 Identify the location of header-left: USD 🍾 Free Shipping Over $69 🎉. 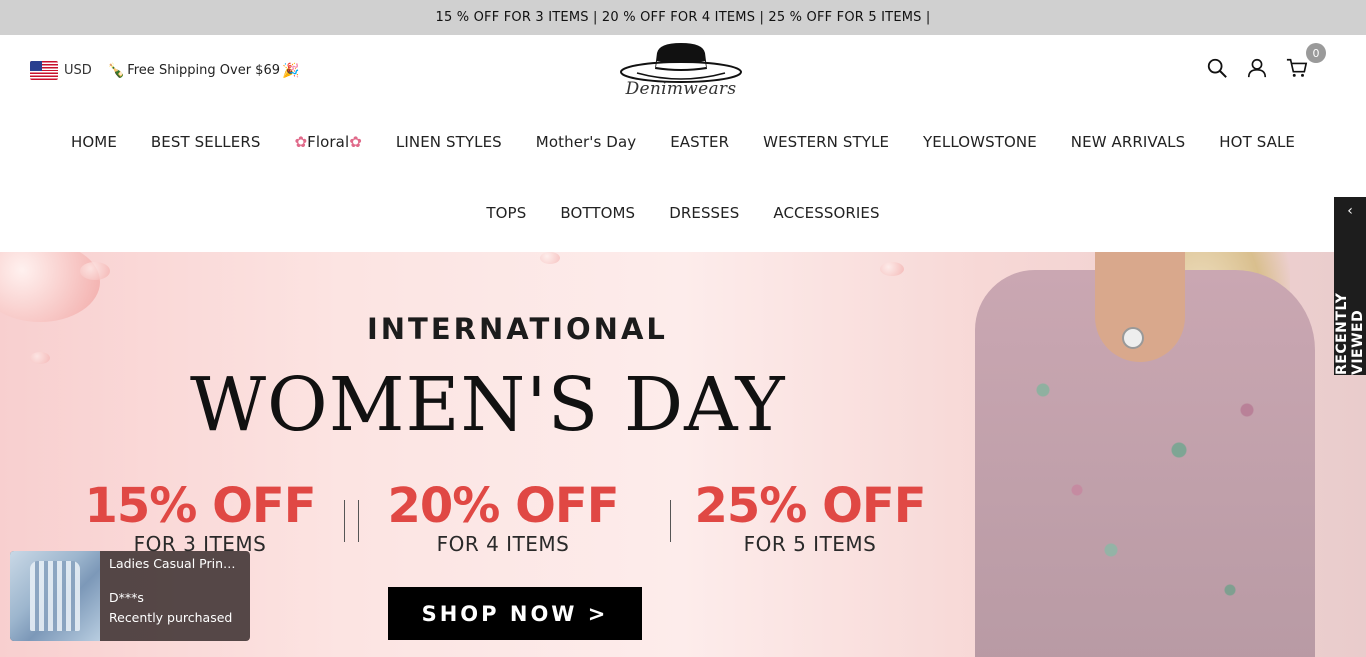
(164, 70).